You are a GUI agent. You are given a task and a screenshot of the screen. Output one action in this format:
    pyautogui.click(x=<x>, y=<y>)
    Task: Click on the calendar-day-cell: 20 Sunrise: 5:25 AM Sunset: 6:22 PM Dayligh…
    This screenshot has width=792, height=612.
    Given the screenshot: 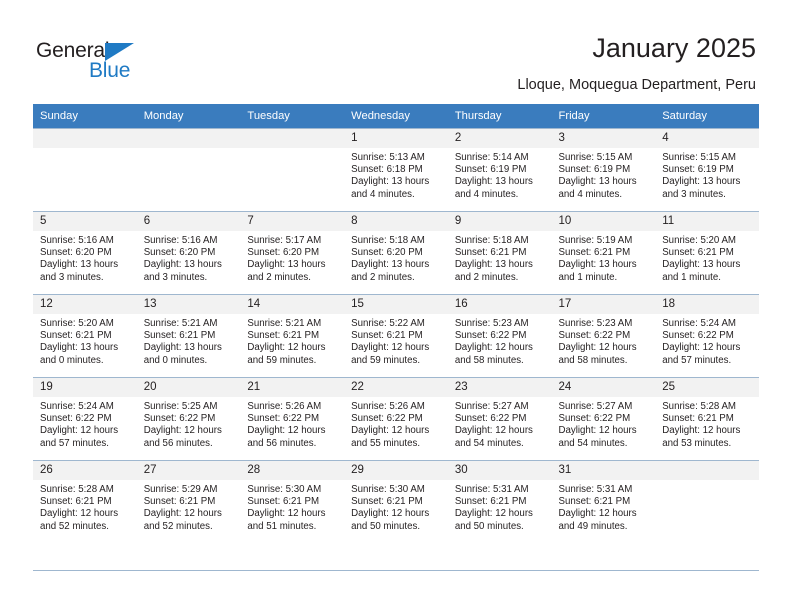 What is the action you would take?
    pyautogui.click(x=188, y=419)
    